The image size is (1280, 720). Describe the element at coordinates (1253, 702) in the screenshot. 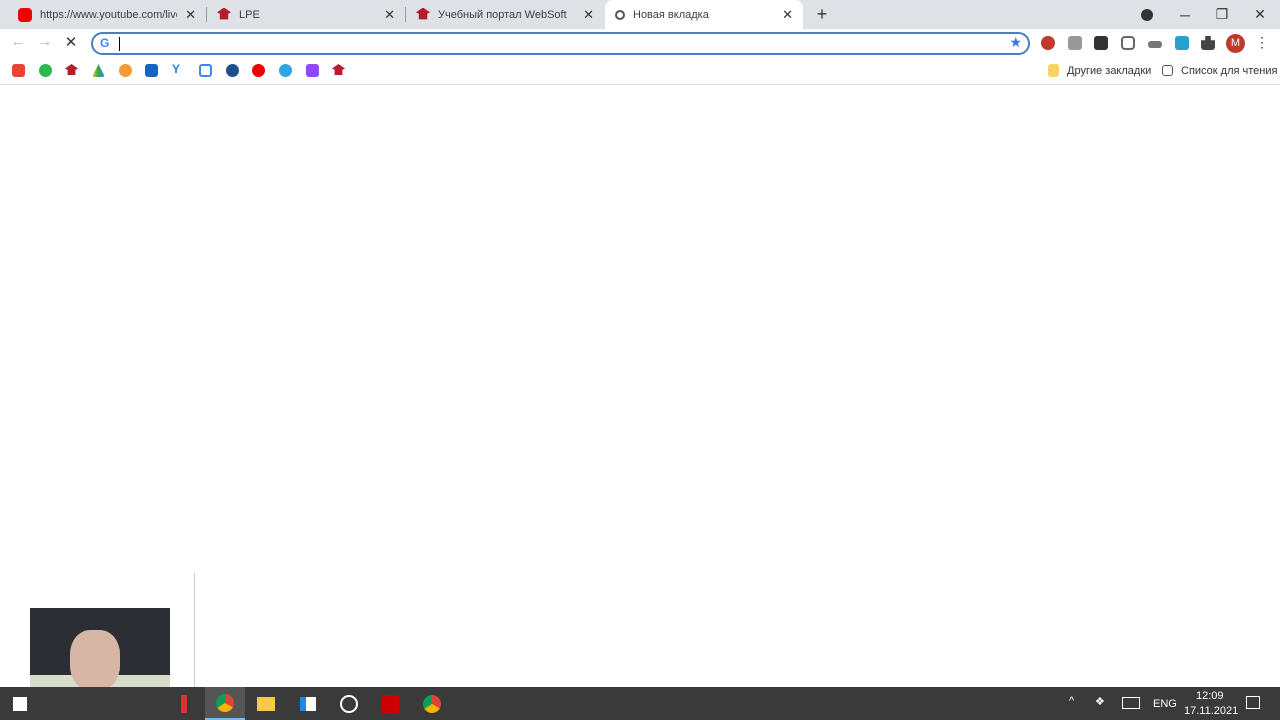

I see `notifications-icon` at that location.